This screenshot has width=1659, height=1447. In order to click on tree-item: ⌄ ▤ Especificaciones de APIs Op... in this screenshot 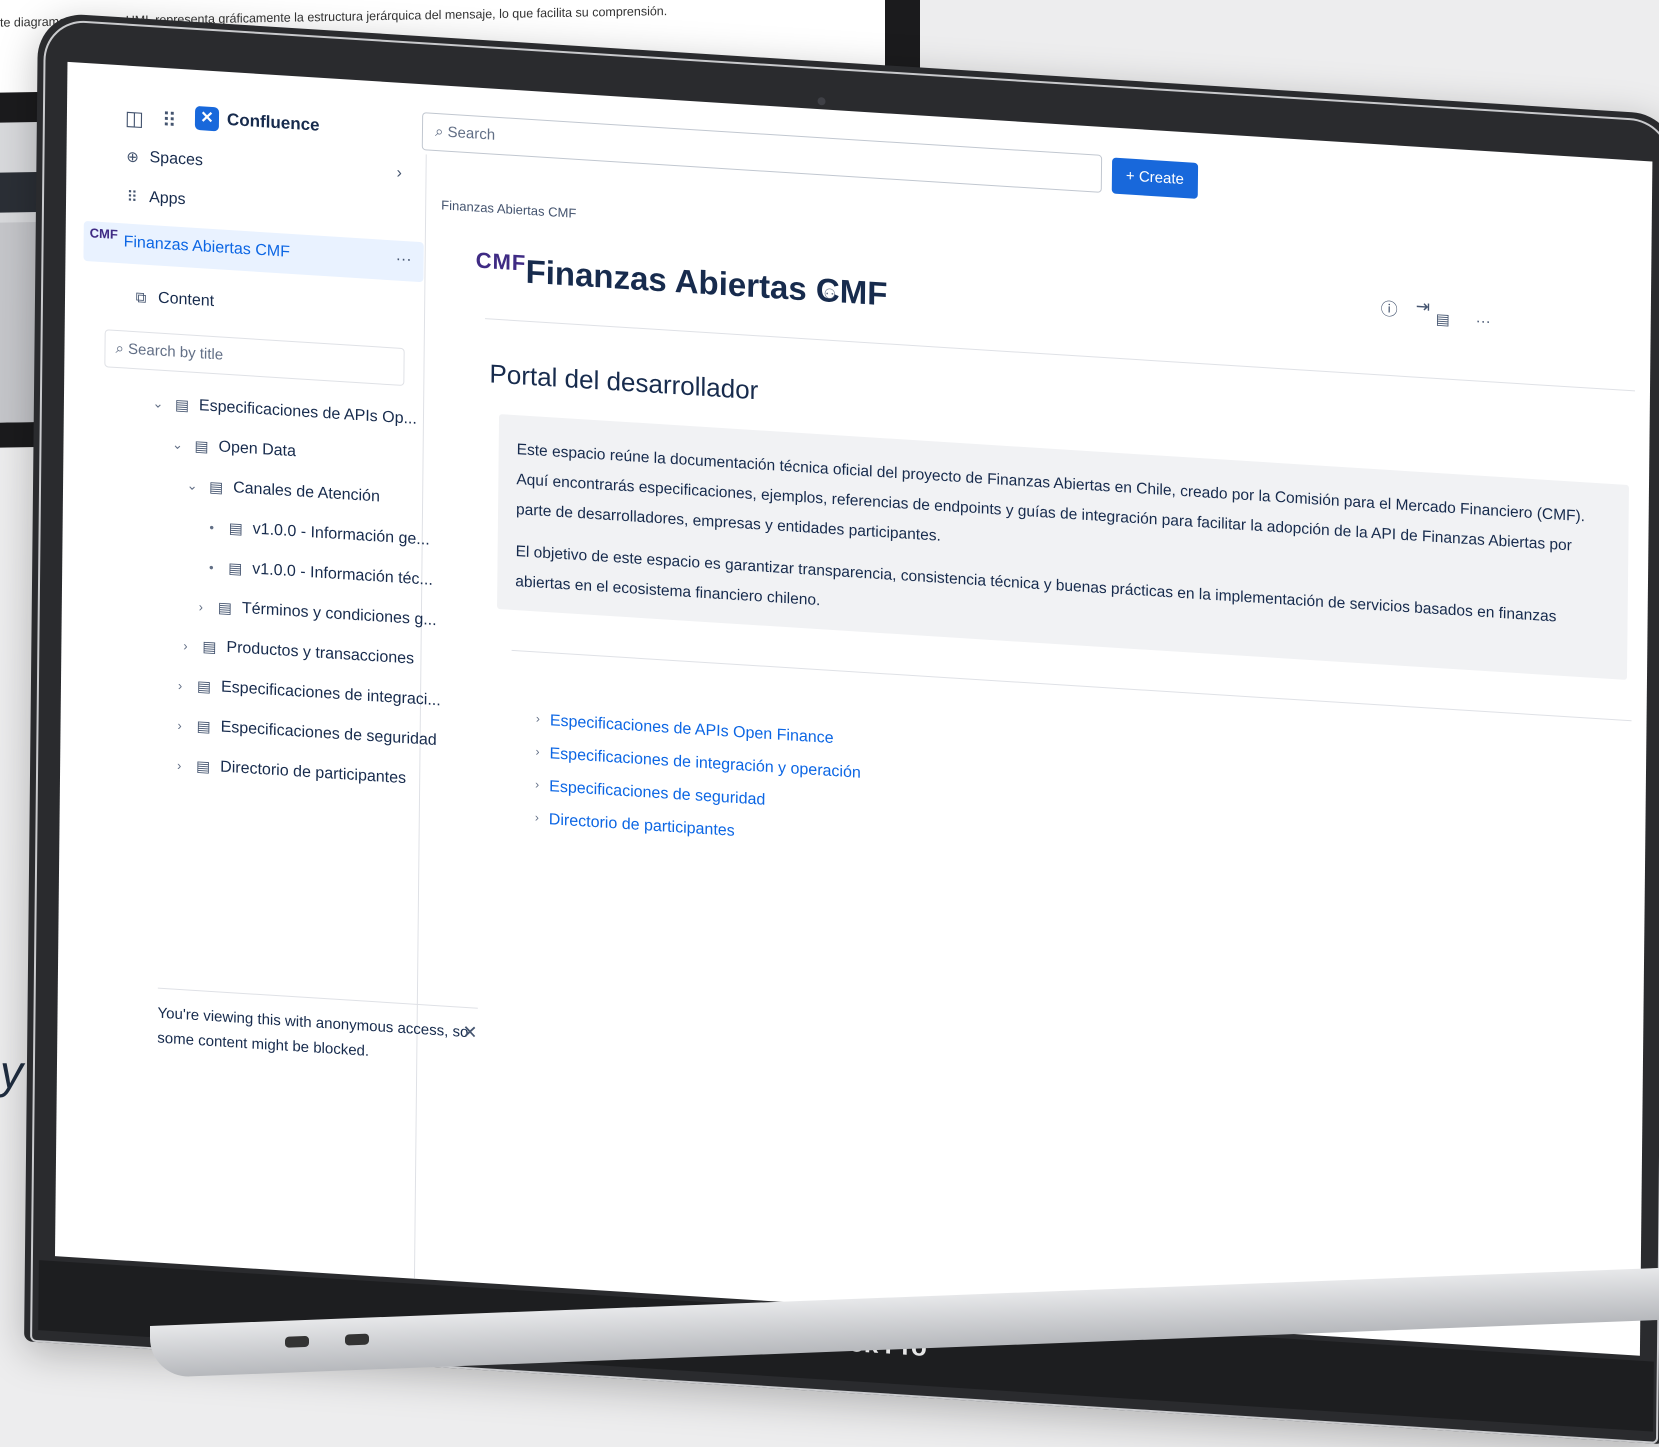, I will do `click(283, 411)`.